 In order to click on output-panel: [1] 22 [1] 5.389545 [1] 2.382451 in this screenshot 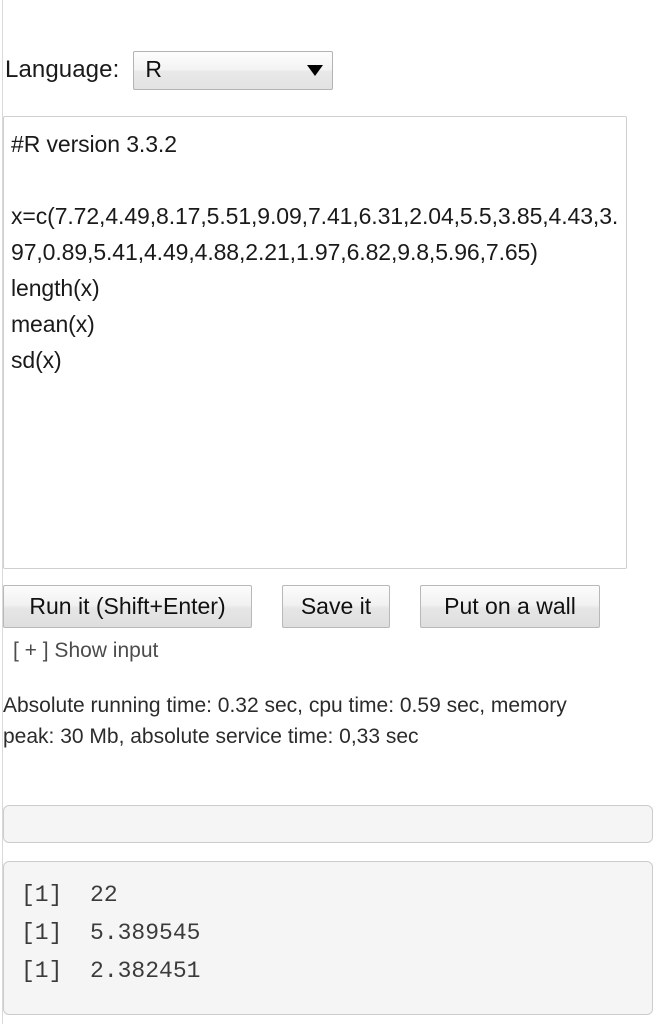, I will do `click(328, 938)`.